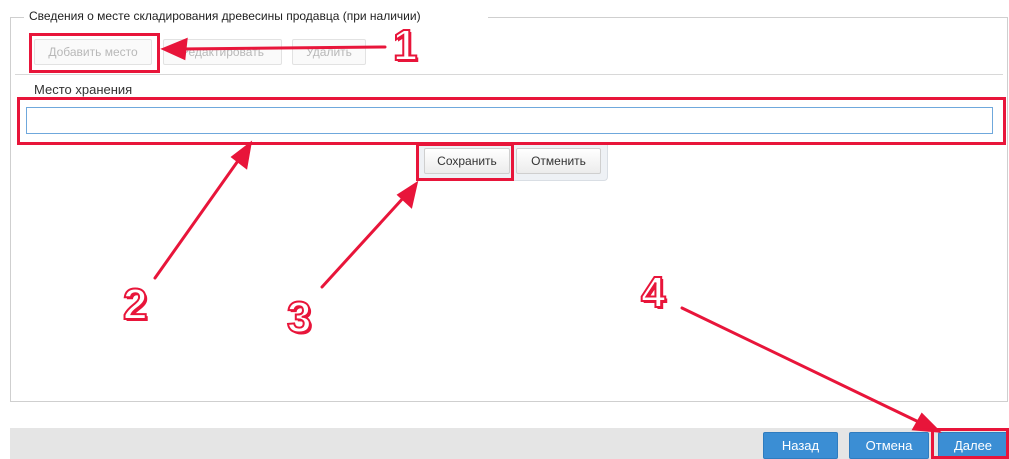  I want to click on arrow-4-head, so click(926, 422).